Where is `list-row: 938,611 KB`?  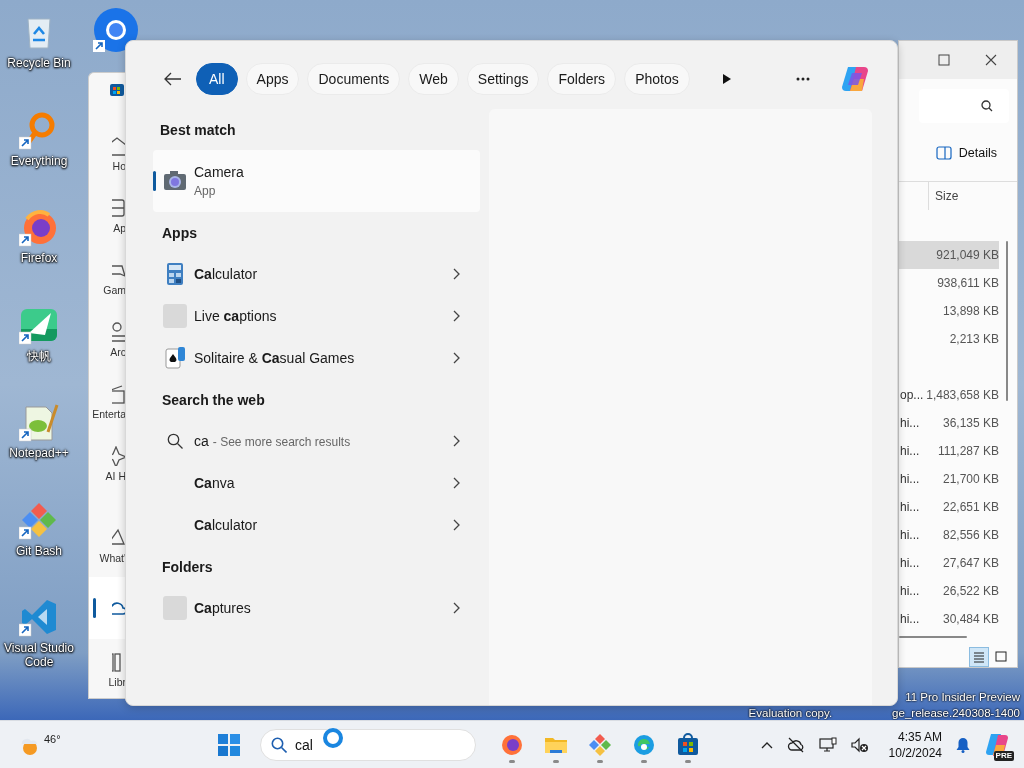 list-row: 938,611 KB is located at coordinates (958, 283).